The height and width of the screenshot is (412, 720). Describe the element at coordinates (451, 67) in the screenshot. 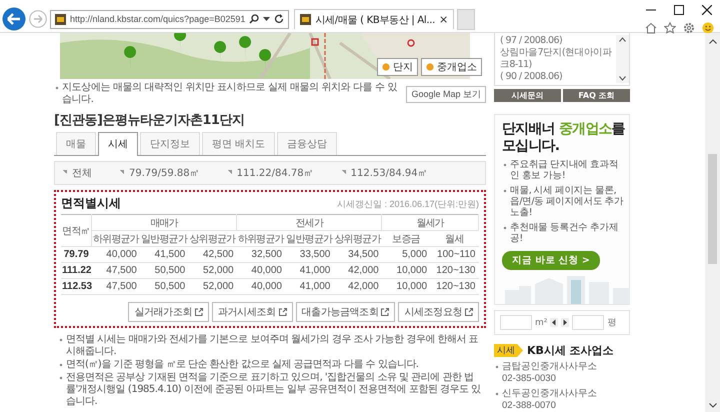

I see `map-filter-button: 중개업소` at that location.